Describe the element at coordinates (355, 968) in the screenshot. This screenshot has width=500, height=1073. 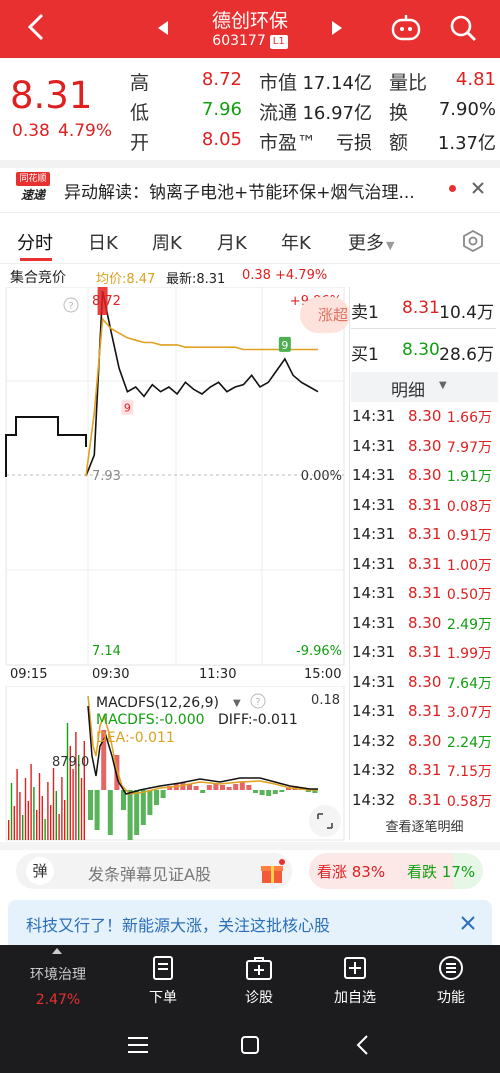
I see `add-square-icon` at that location.